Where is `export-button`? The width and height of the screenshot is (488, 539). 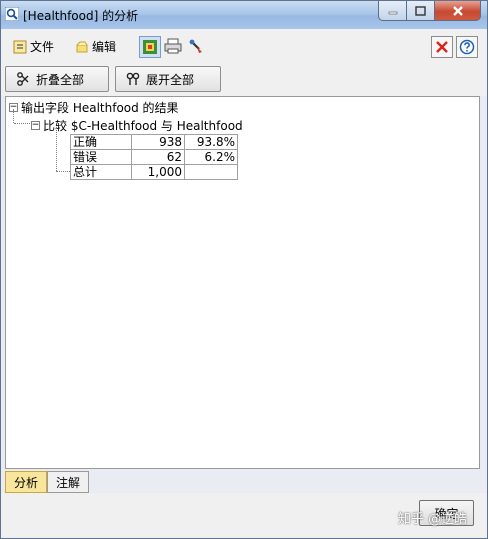 export-button is located at coordinates (150, 47).